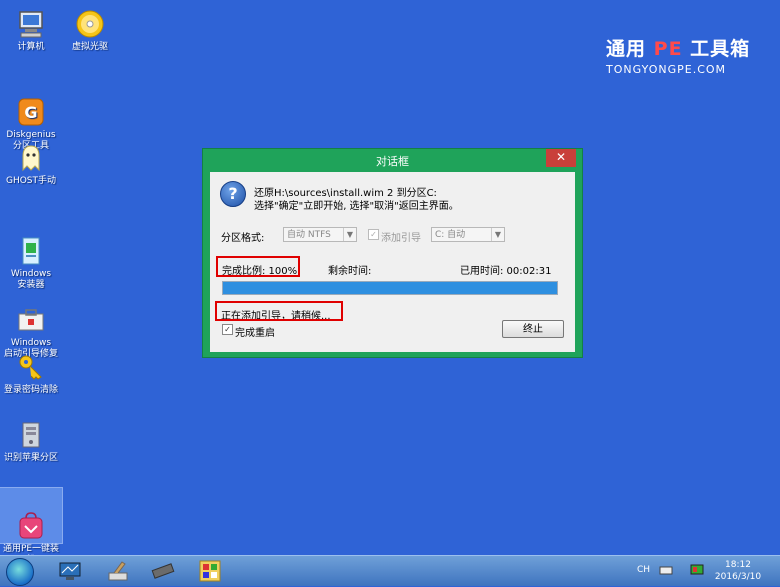  I want to click on key-icon, so click(31, 367).